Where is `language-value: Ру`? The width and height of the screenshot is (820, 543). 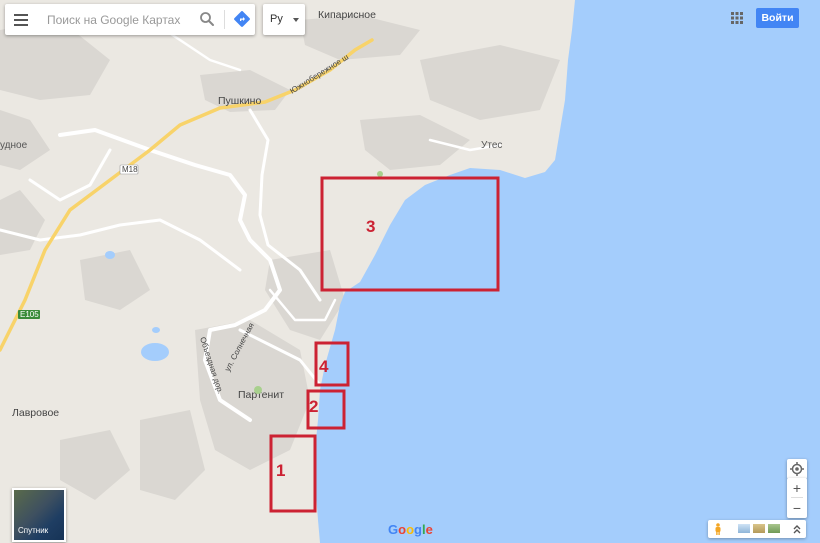
language-value: Ру is located at coordinates (276, 19).